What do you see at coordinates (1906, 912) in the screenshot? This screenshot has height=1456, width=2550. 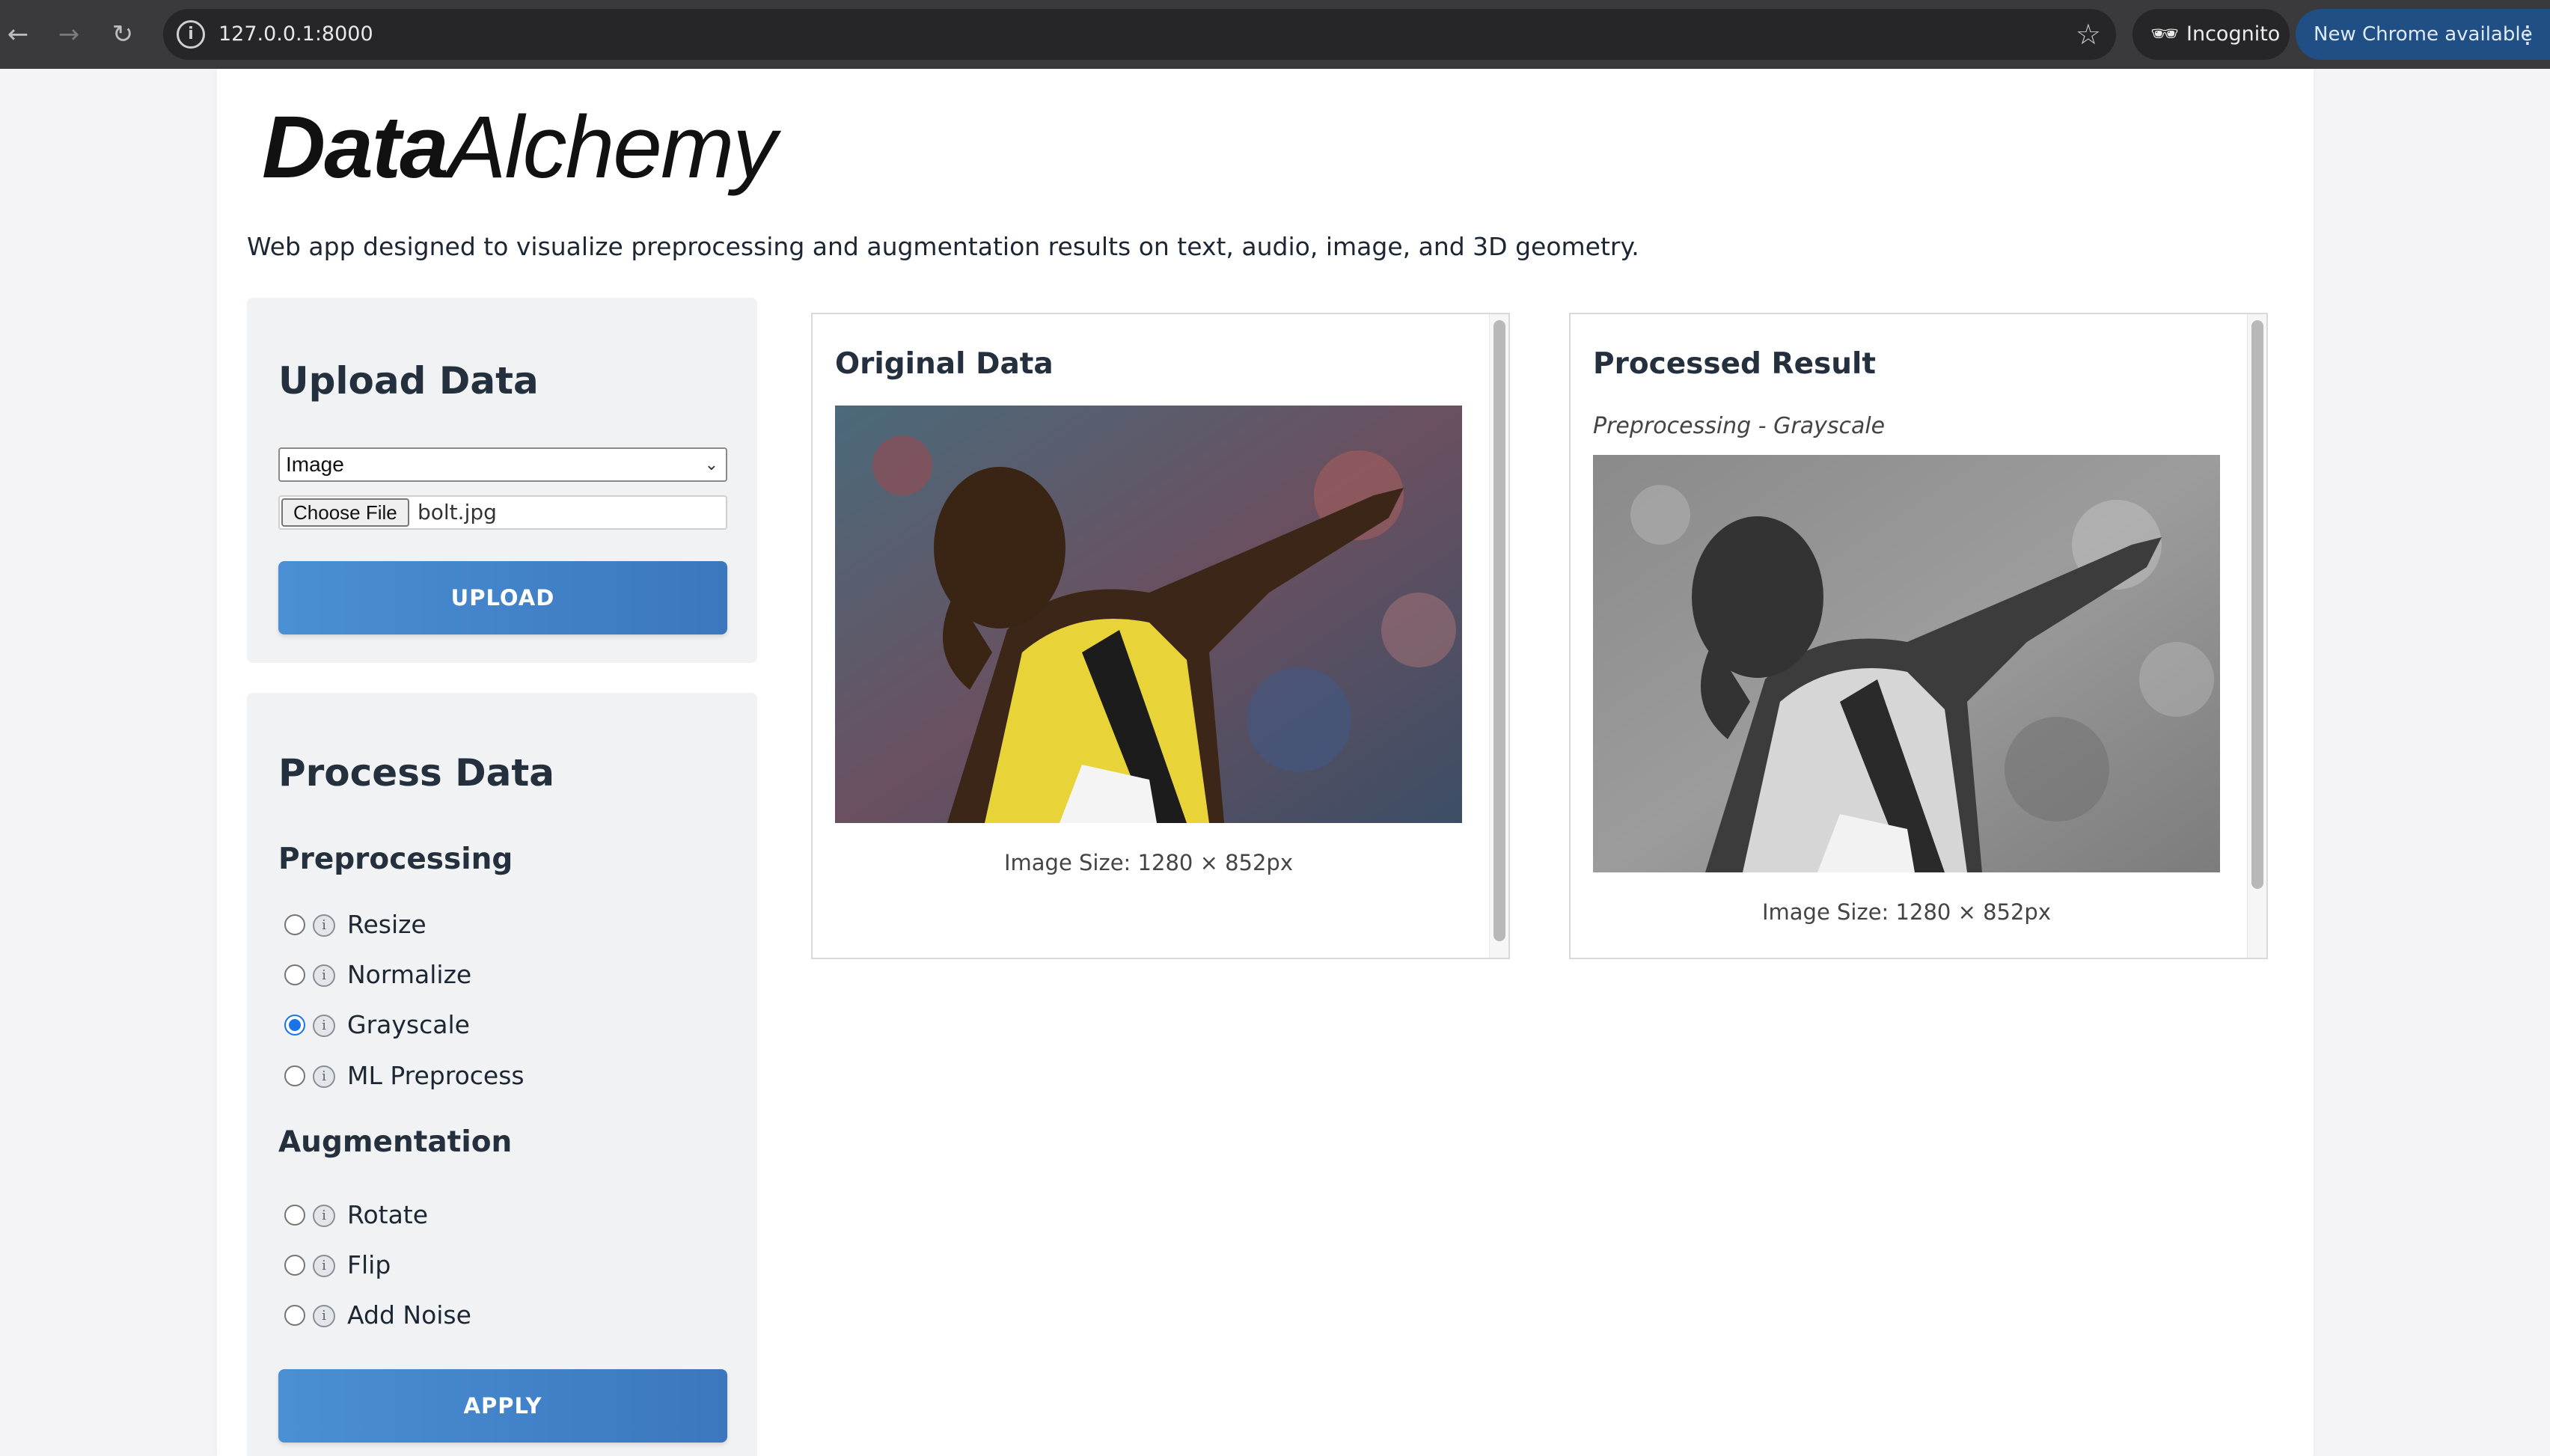 I see `processed-image-size: Image Size: 1280 × 852px` at bounding box center [1906, 912].